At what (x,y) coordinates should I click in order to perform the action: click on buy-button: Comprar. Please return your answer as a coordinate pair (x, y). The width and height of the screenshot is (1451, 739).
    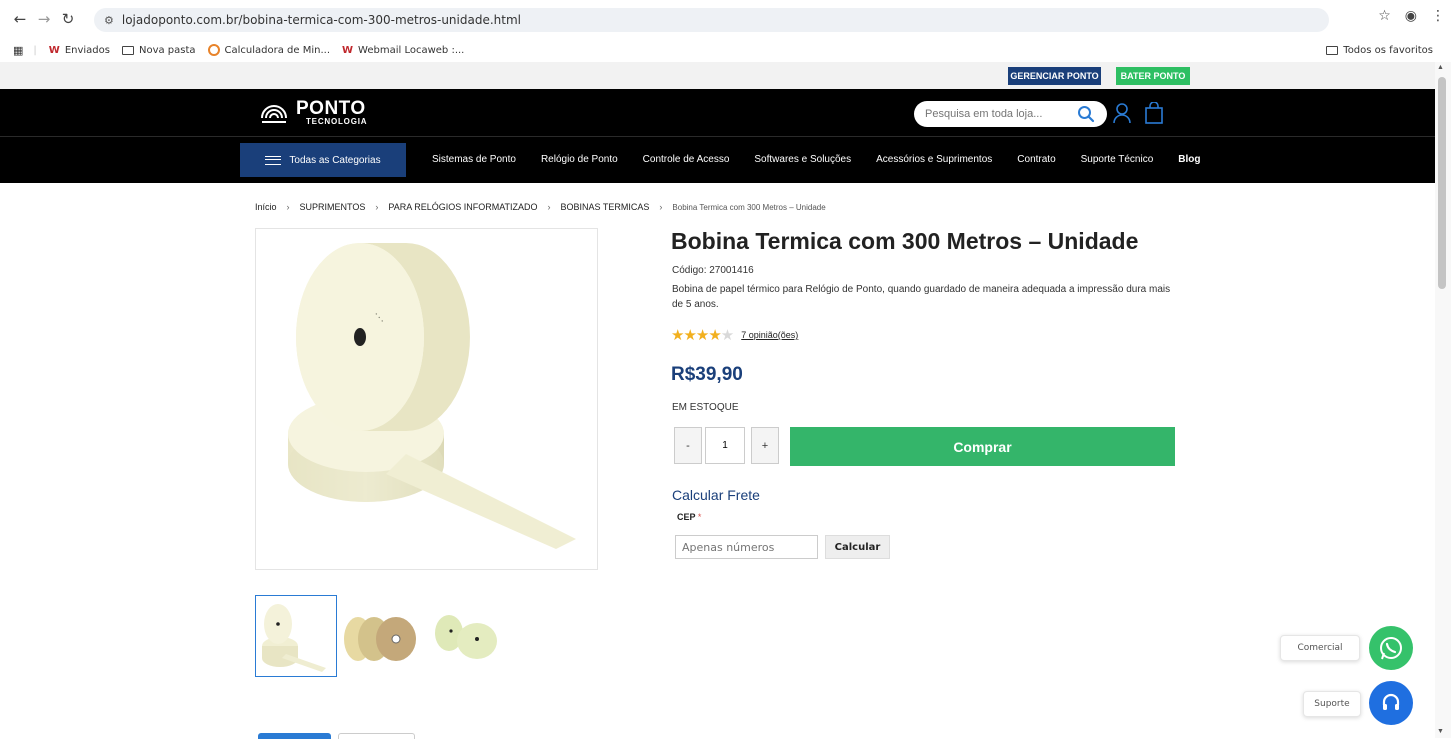
    Looking at the image, I should click on (982, 446).